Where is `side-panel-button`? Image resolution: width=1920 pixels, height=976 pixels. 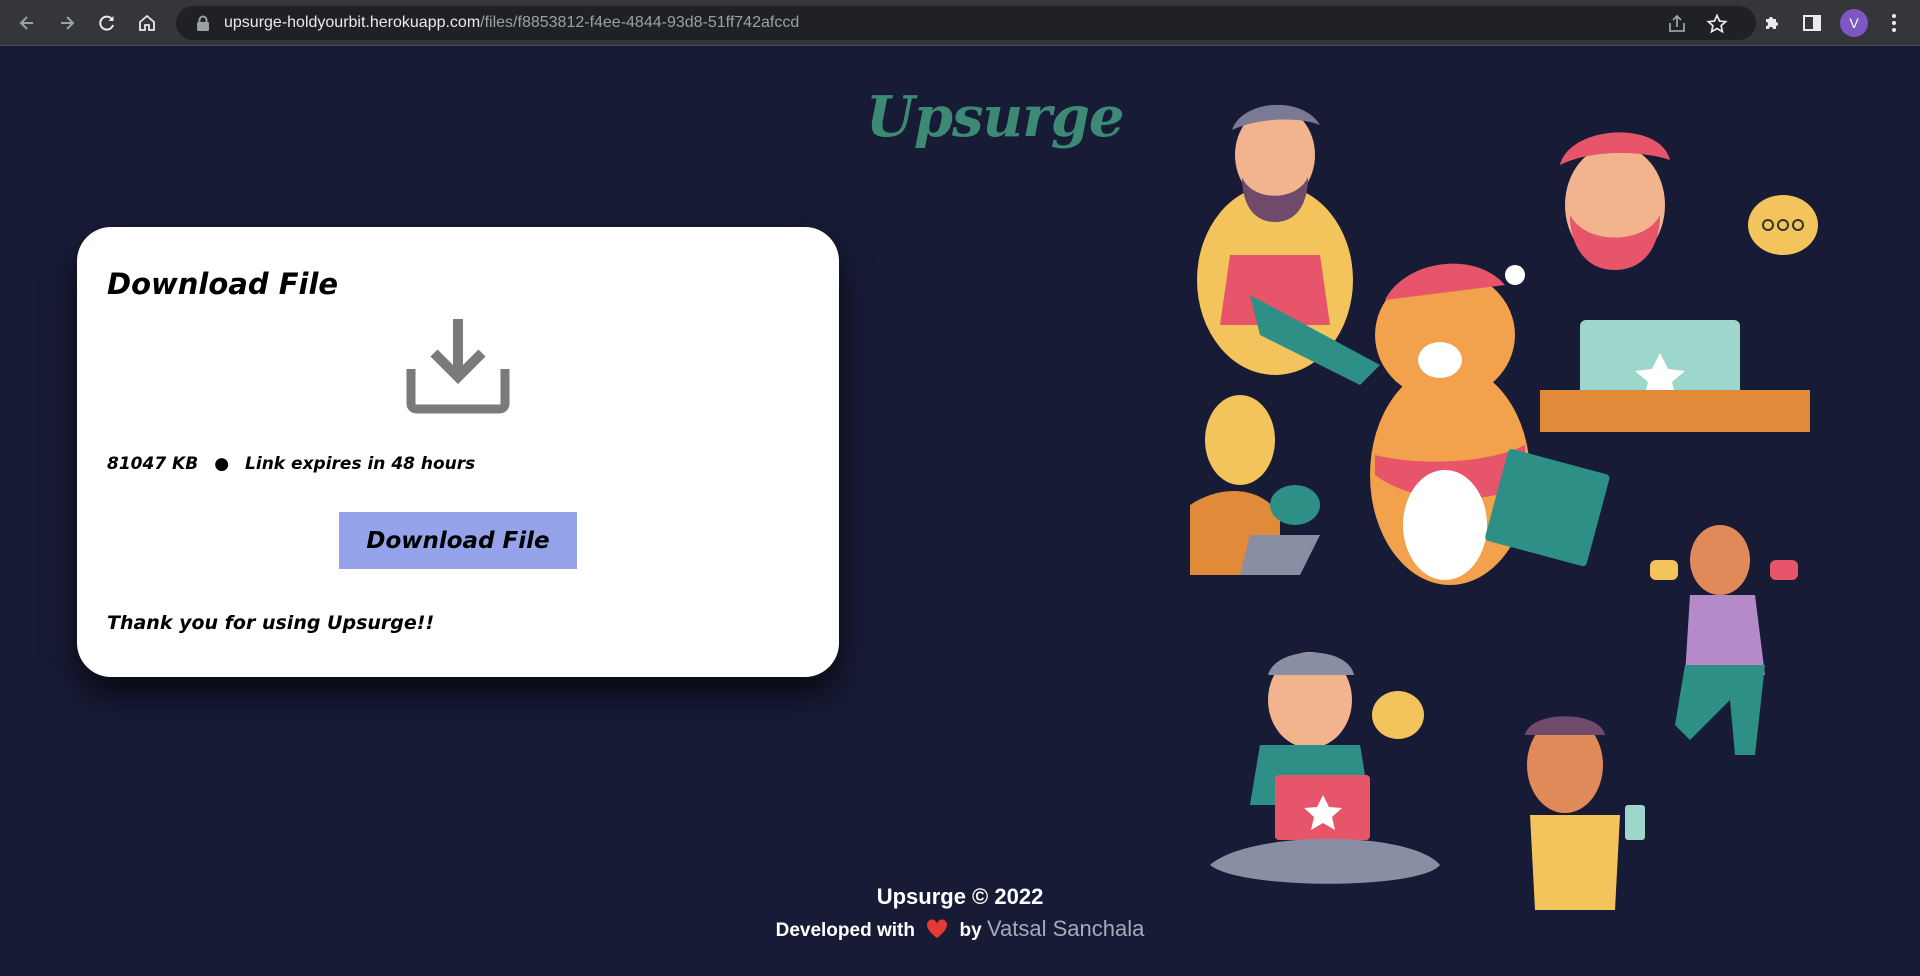 side-panel-button is located at coordinates (1812, 23).